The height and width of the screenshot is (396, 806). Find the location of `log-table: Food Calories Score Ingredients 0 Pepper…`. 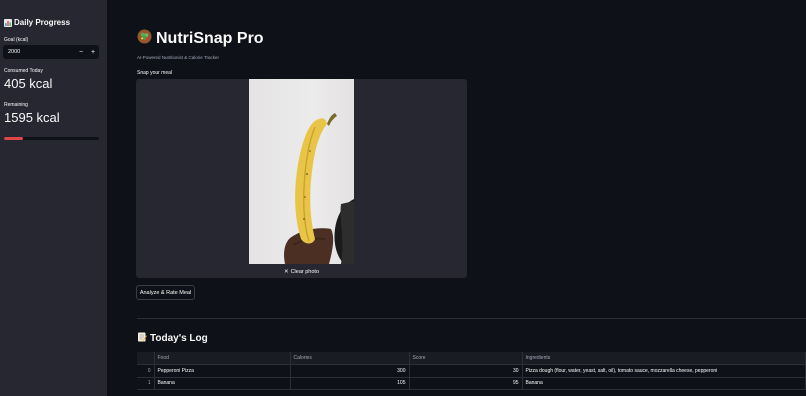

log-table: Food Calories Score Ingredients 0 Pepper… is located at coordinates (471, 371).